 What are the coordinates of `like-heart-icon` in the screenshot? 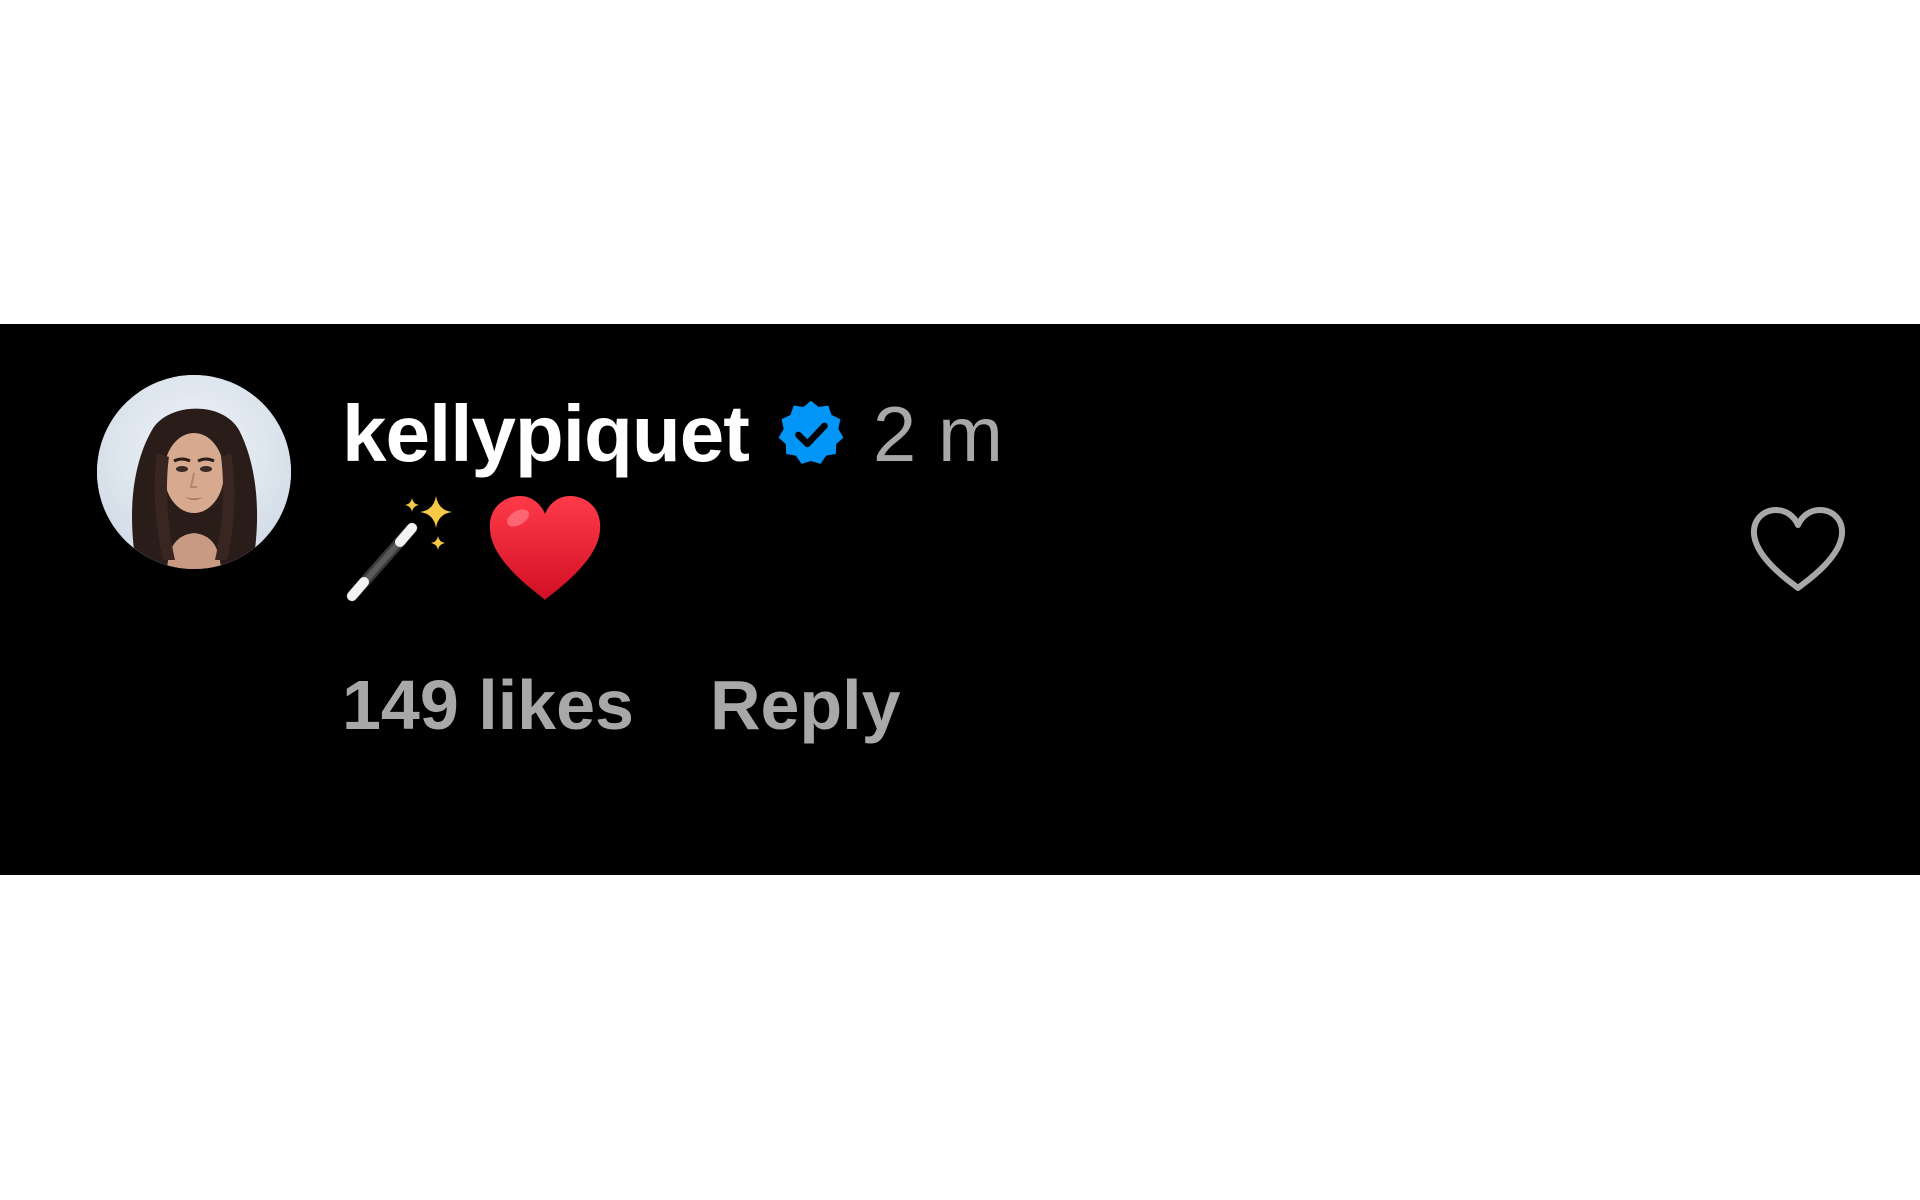 It's located at (1798, 550).